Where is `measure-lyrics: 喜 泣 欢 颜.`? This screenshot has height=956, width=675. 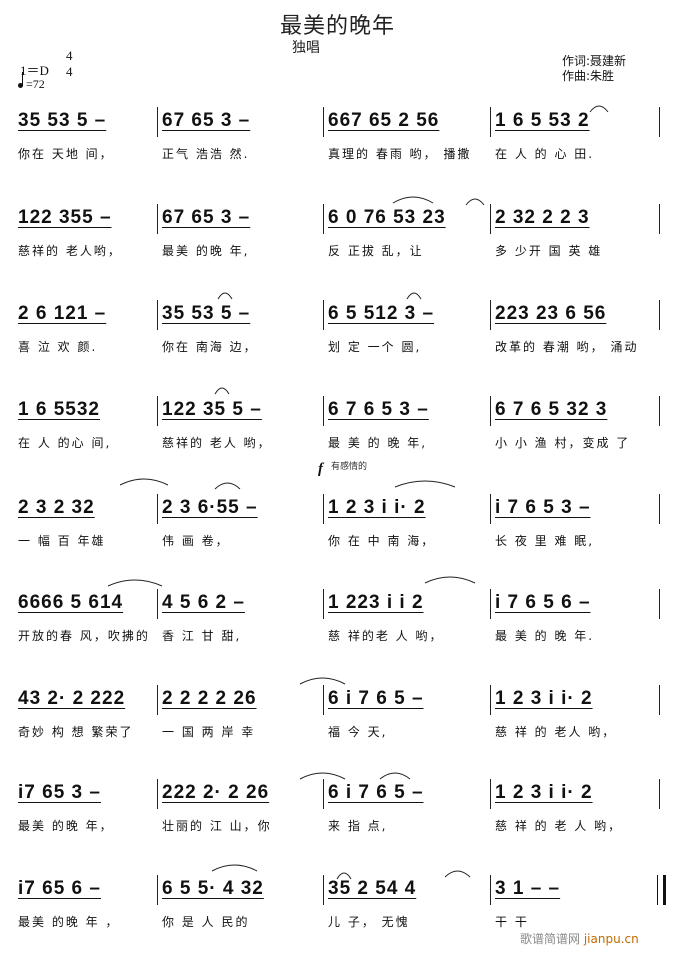
measure-lyrics: 喜 泣 欢 颜. is located at coordinates (58, 347).